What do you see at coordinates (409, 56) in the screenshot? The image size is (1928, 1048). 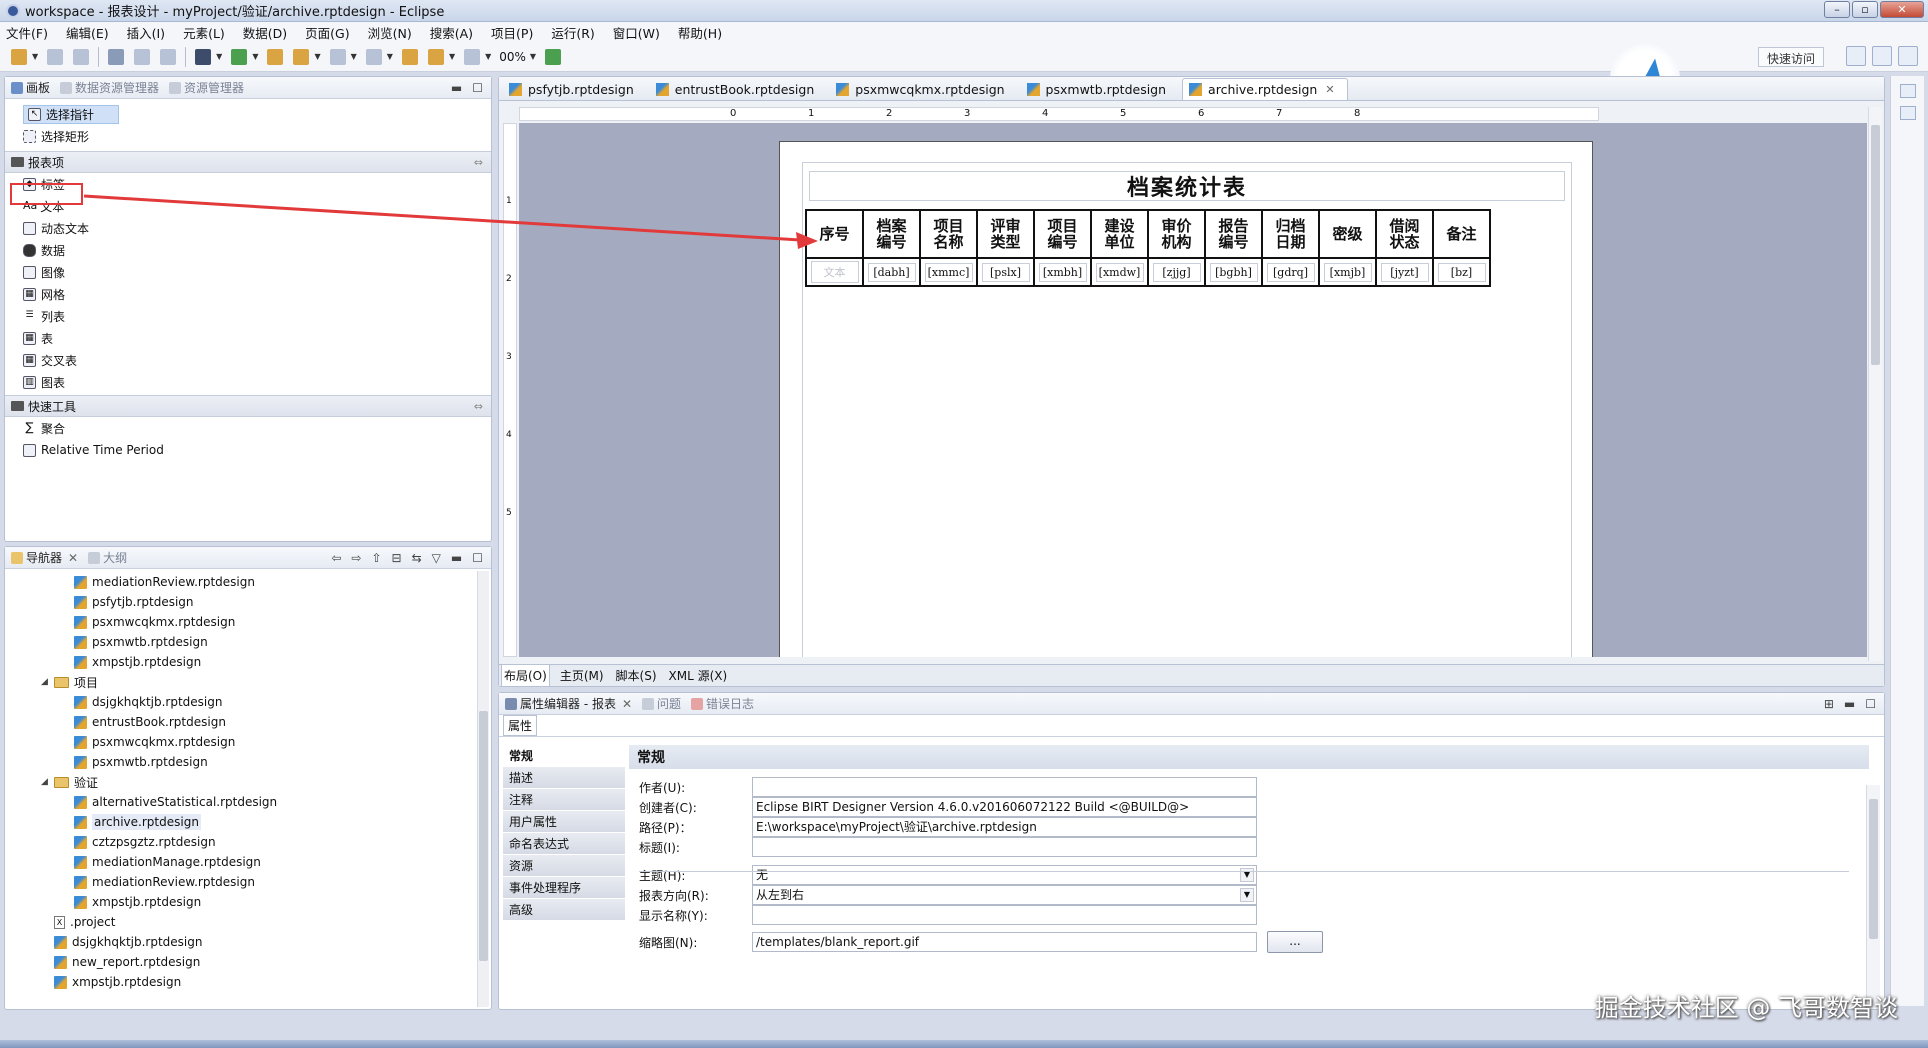 I see `back-icon` at bounding box center [409, 56].